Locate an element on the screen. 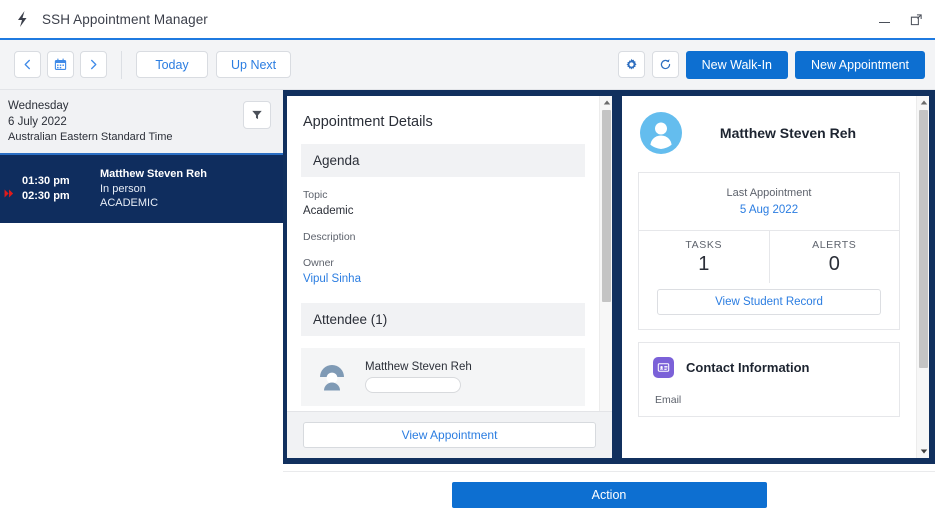 Image resolution: width=935 pixels, height=517 pixels. view-student-record-button: View Student Record is located at coordinates (769, 302).